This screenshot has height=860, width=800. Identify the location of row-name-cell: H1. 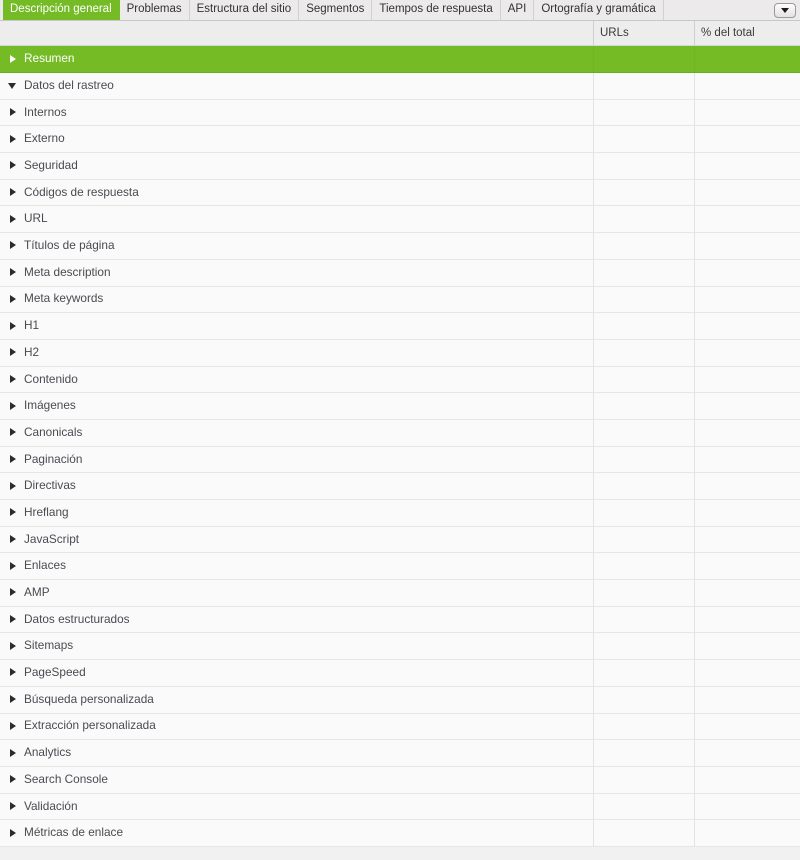
(297, 326).